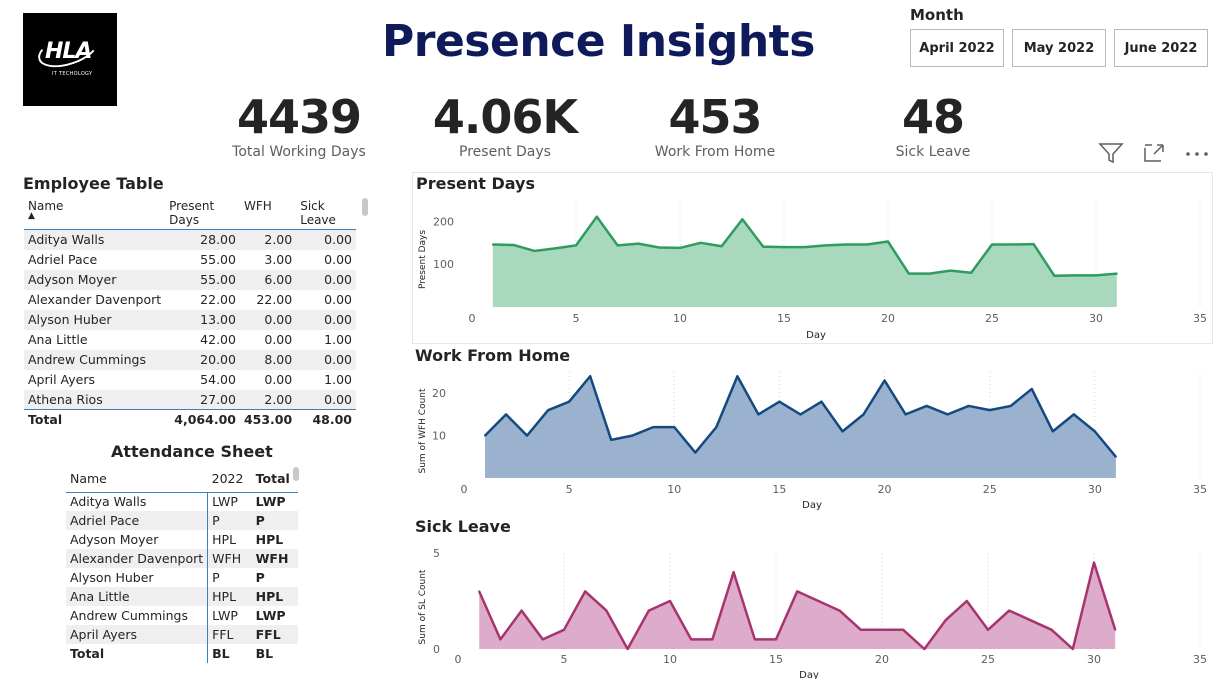 Image resolution: width=1219 pixels, height=679 pixels. Describe the element at coordinates (715, 152) in the screenshot. I see `kpi-label: Work From Home` at that location.